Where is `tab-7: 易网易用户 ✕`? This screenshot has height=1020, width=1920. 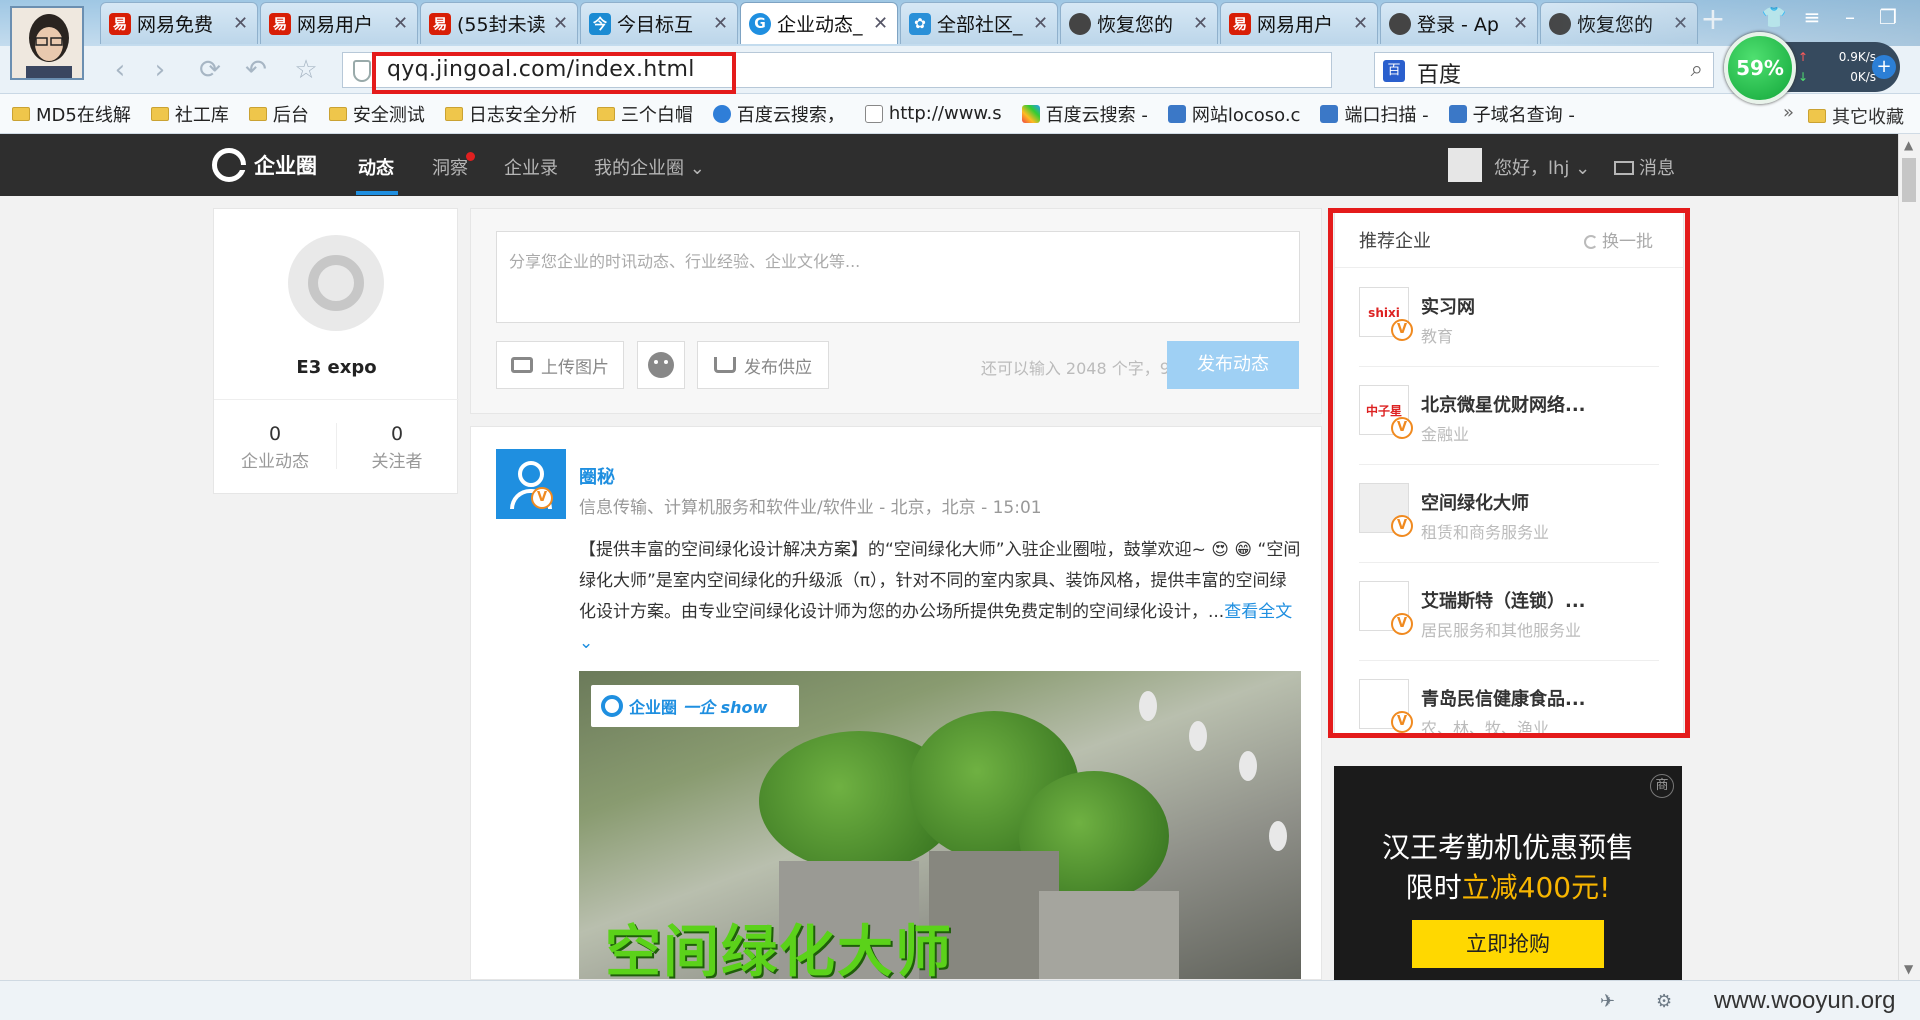 tab-7: 易网易用户 ✕ is located at coordinates (1299, 23).